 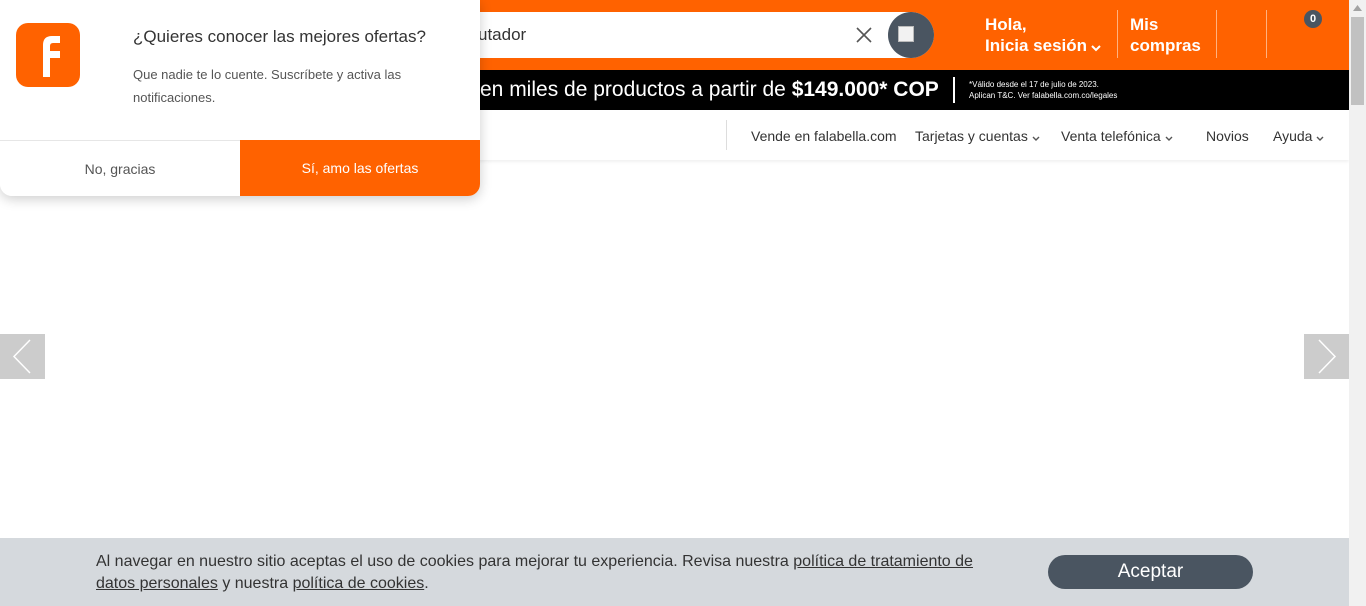 What do you see at coordinates (726, 135) in the screenshot?
I see `nav-divider` at bounding box center [726, 135].